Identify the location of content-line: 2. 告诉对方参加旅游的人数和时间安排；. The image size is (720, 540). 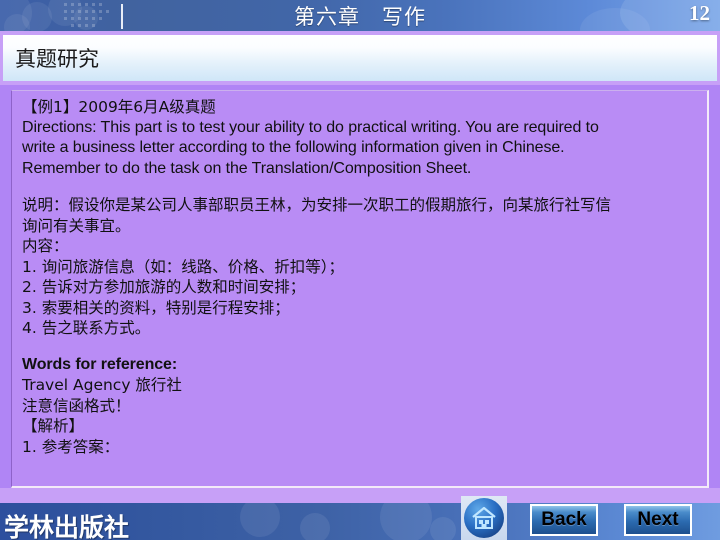
(164, 287).